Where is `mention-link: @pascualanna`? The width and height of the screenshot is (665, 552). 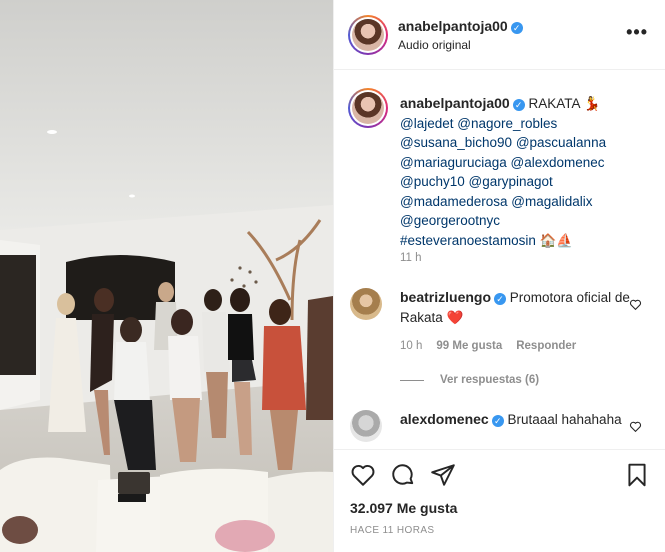
mention-link: @pascualanna is located at coordinates (561, 142).